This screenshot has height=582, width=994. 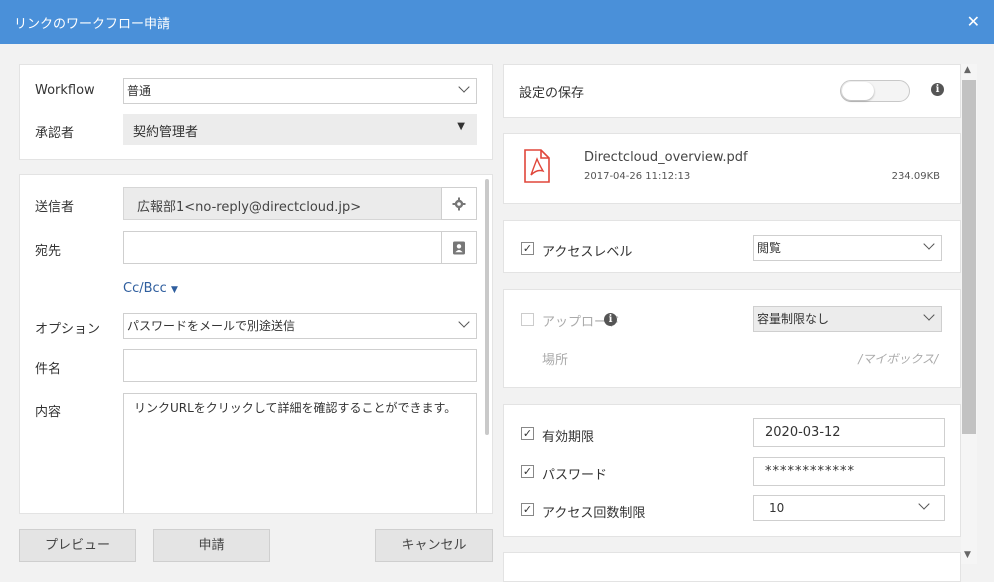 What do you see at coordinates (282, 247) in the screenshot?
I see `to-input` at bounding box center [282, 247].